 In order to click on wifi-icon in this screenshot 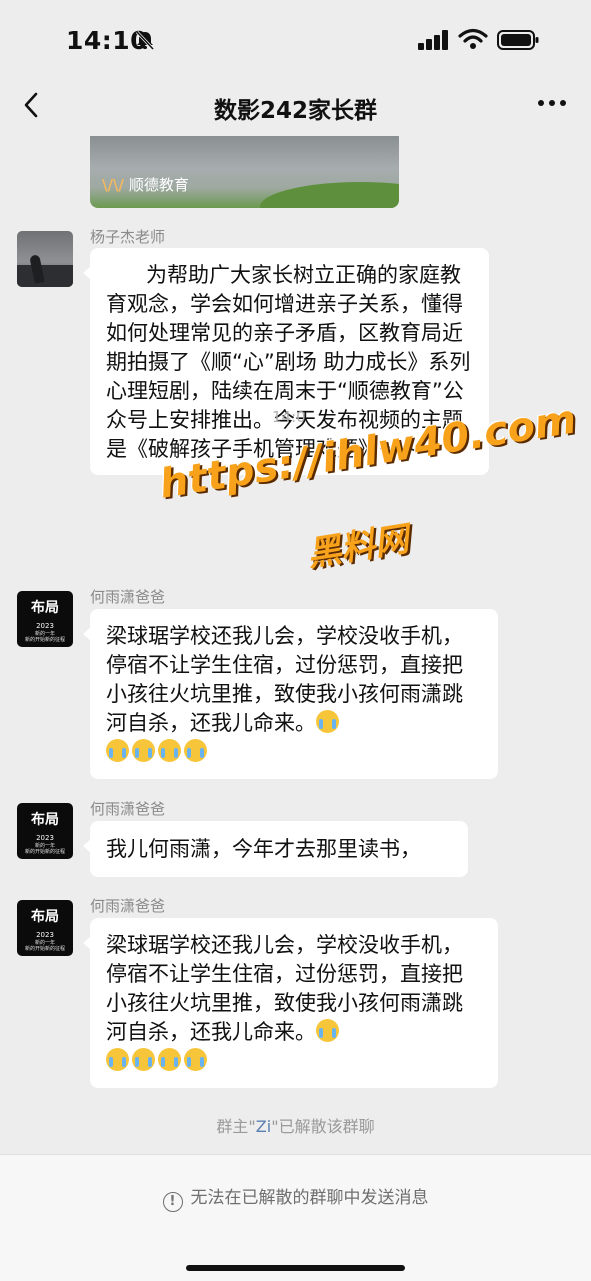, I will do `click(473, 38)`.